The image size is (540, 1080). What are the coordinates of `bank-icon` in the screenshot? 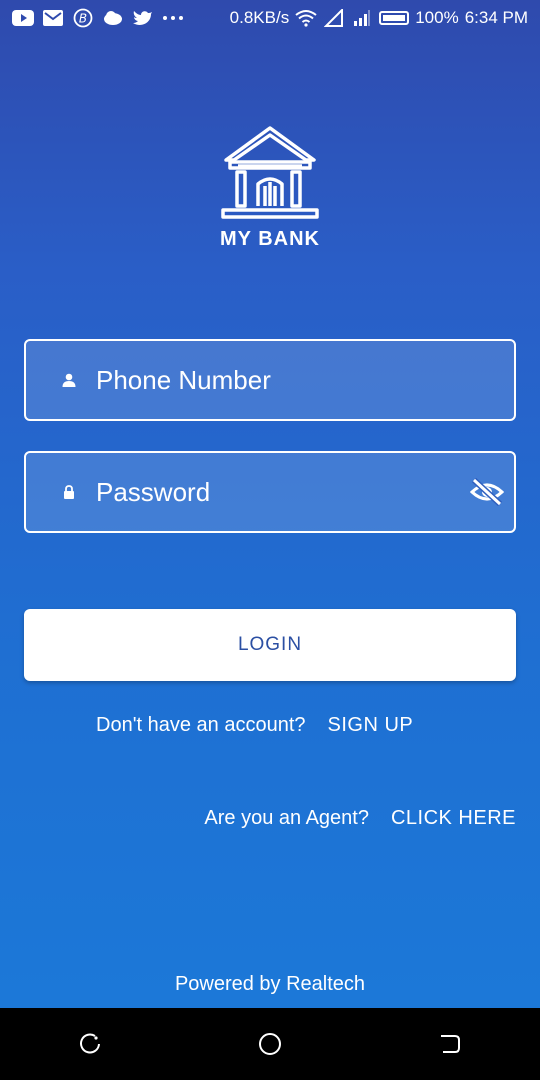 It's located at (270, 172).